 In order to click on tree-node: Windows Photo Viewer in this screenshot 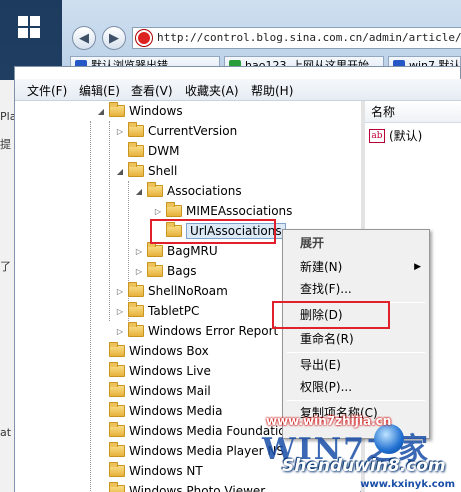, I will do `click(180, 486)`.